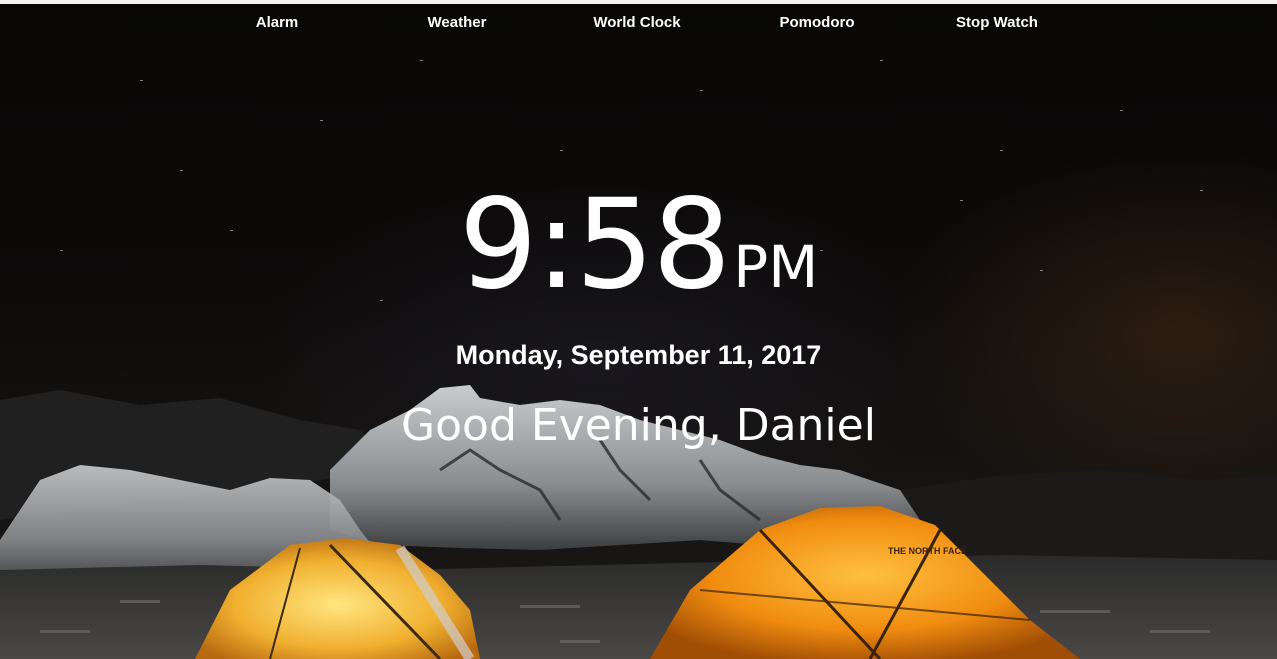 Image resolution: width=1277 pixels, height=659 pixels. Describe the element at coordinates (638, 355) in the screenshot. I see `current-date: Monday, September 11, 2017` at that location.